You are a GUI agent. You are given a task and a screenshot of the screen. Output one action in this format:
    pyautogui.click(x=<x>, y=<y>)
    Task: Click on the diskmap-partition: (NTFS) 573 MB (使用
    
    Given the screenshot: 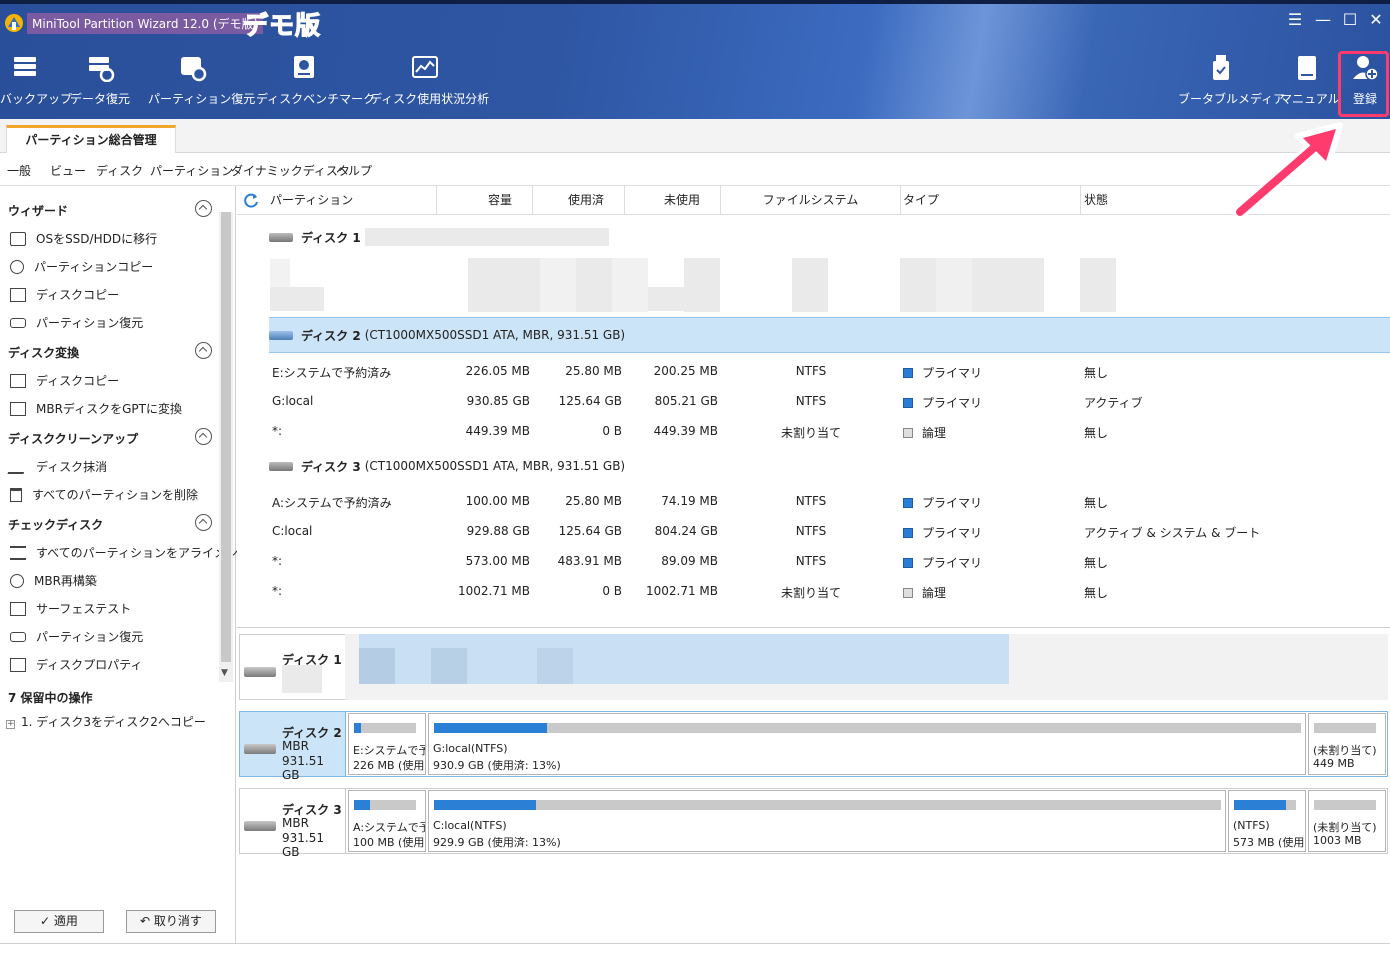 What is the action you would take?
    pyautogui.click(x=1267, y=821)
    